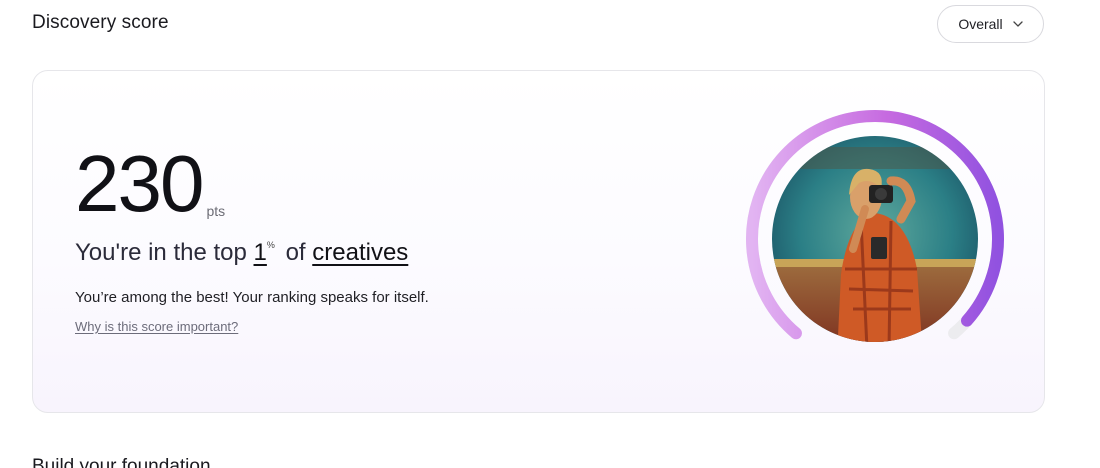 The width and height of the screenshot is (1100, 468). I want to click on rank-statement: You're in the top 1% of creatives, so click(241, 253).